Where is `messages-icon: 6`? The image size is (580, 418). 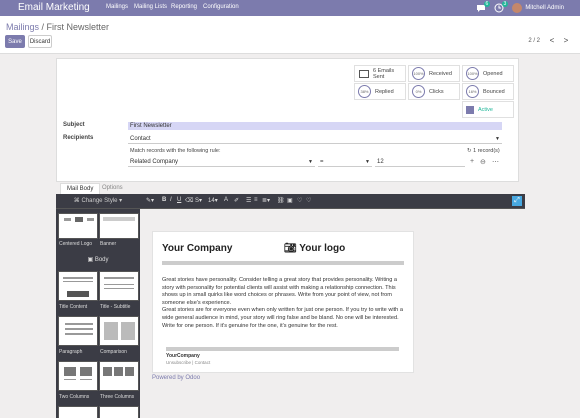 messages-icon: 6 is located at coordinates (483, 7).